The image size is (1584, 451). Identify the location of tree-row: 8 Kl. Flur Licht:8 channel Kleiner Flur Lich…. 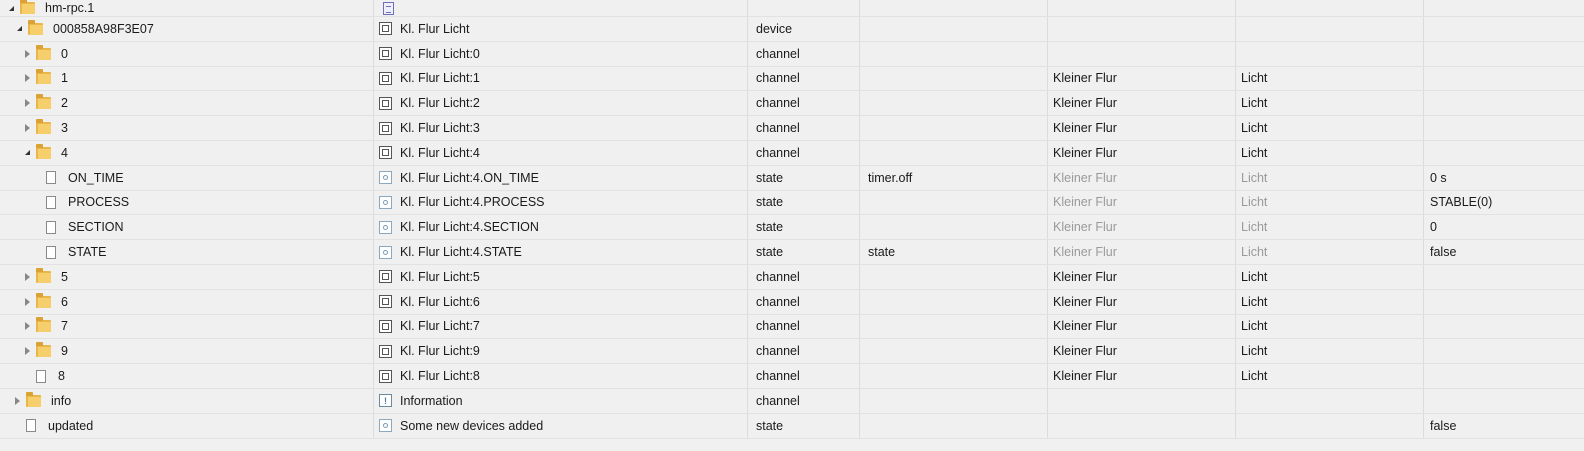
(792, 376).